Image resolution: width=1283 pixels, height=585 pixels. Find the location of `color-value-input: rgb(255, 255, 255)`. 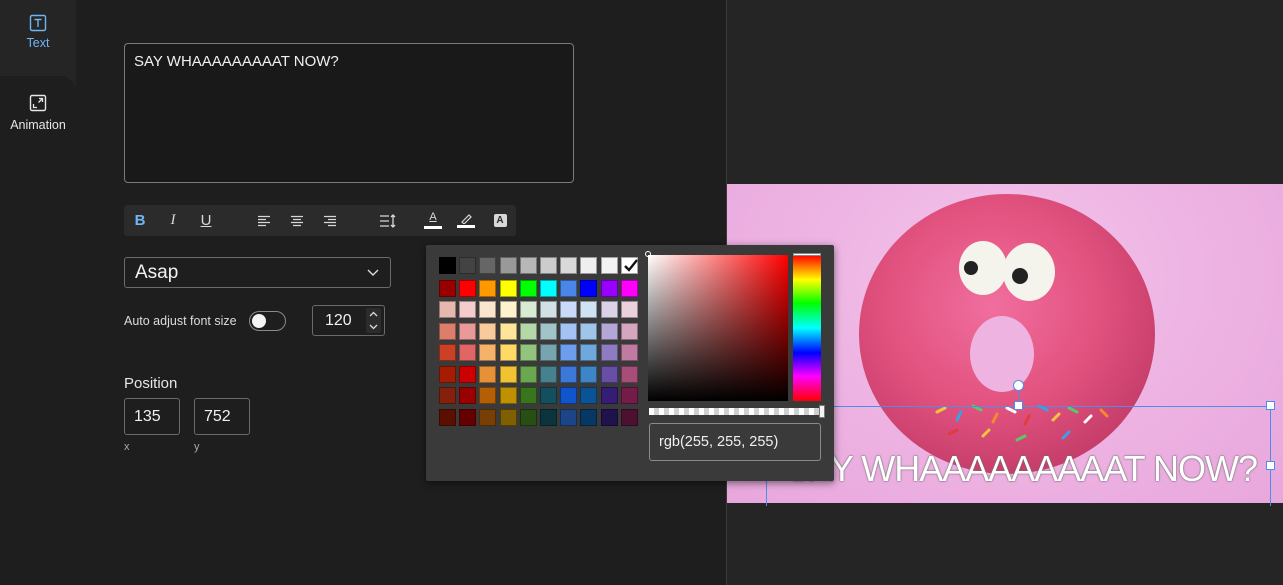

color-value-input: rgb(255, 255, 255) is located at coordinates (735, 442).